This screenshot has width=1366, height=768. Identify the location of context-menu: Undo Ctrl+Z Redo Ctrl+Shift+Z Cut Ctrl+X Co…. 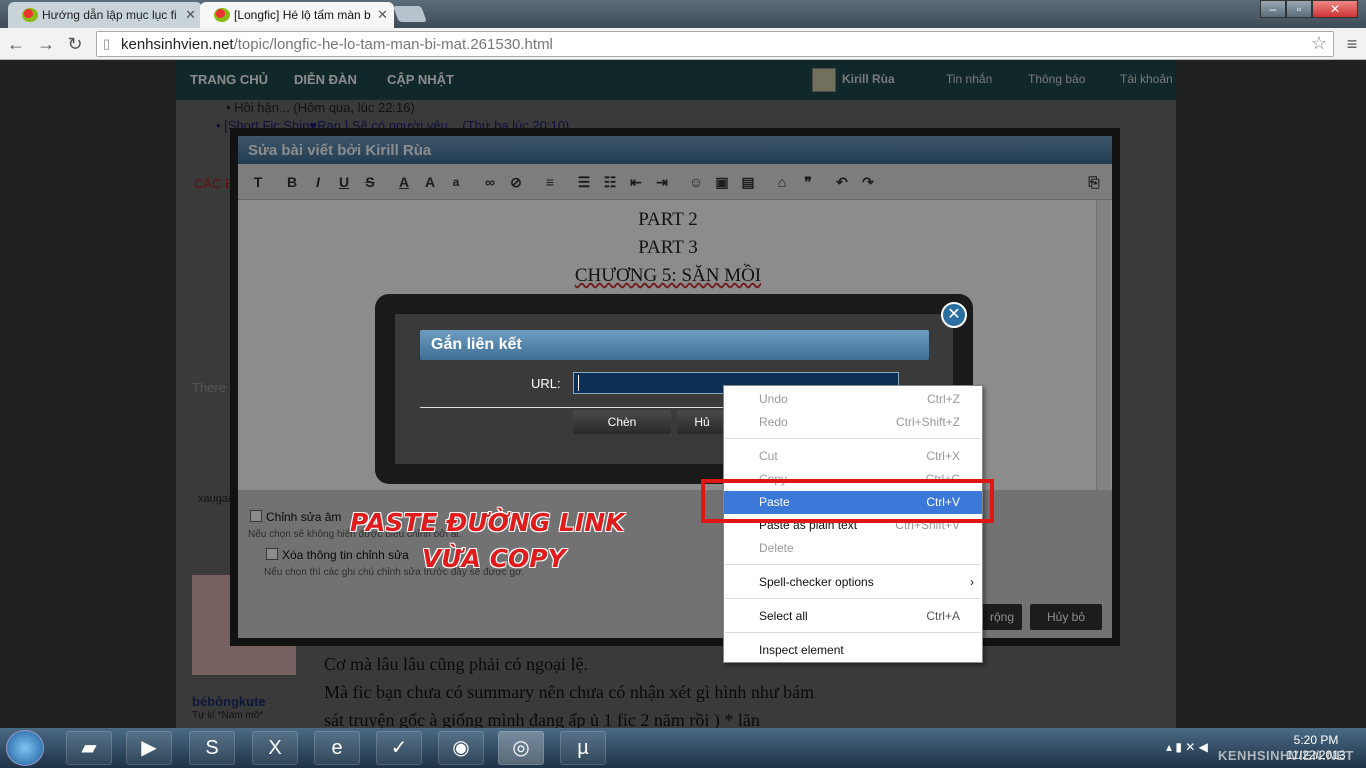
(853, 524).